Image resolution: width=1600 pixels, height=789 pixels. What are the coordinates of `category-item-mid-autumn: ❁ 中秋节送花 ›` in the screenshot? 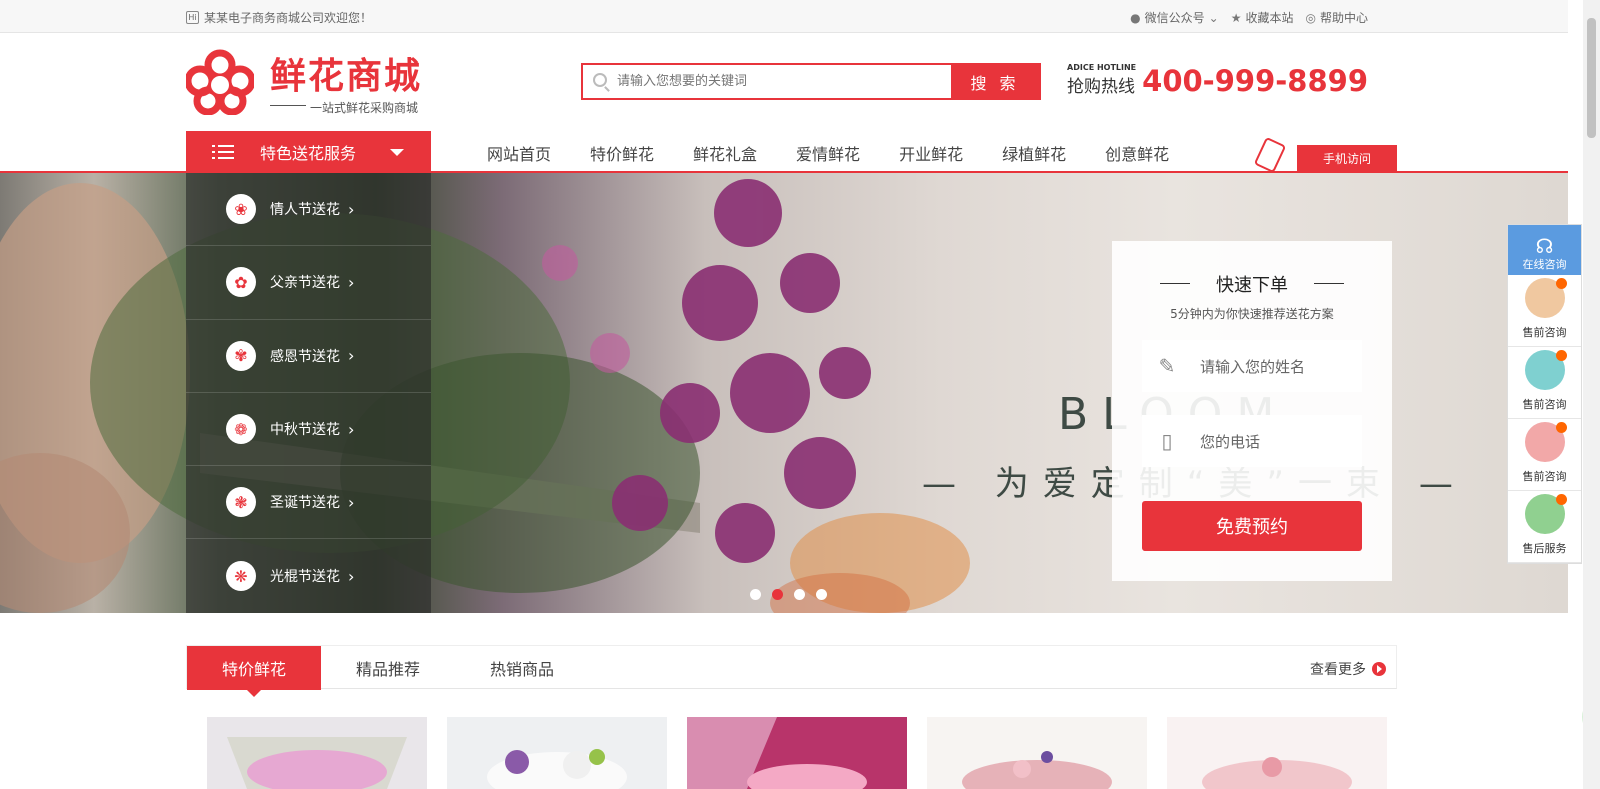 It's located at (308, 430).